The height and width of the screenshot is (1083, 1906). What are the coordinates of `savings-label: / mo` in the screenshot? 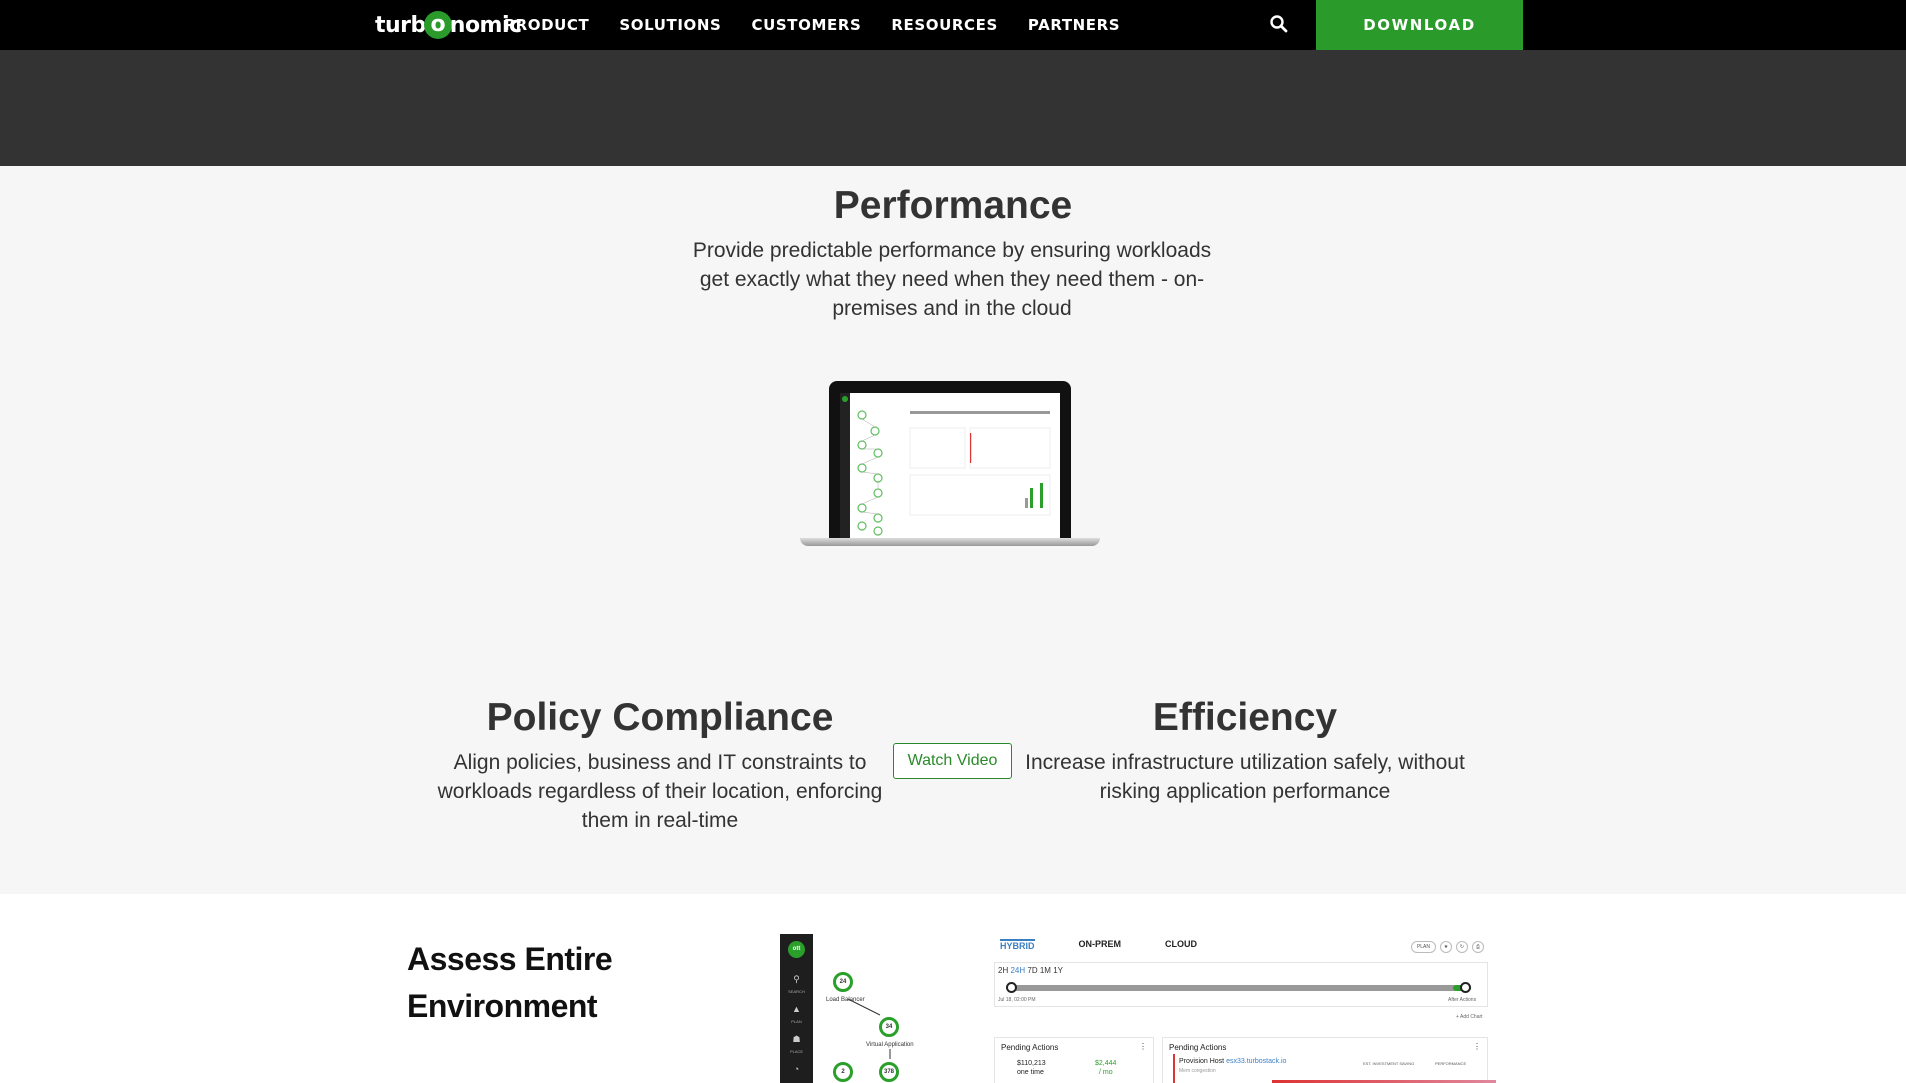 It's located at (1106, 1072).